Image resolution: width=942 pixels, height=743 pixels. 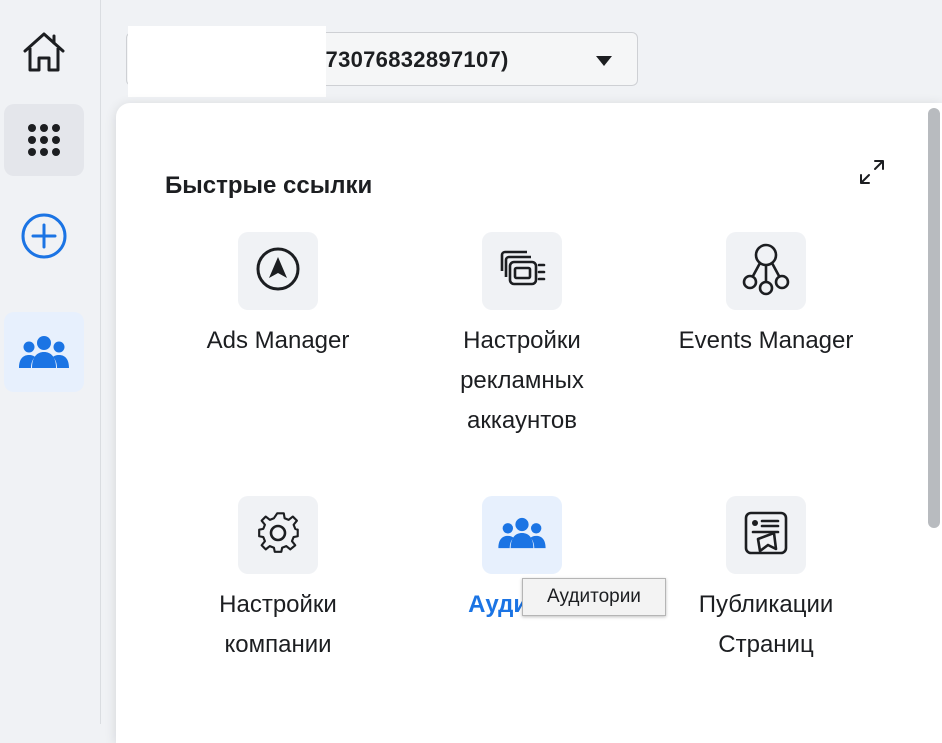 I want to click on gear-icon, so click(x=278, y=535).